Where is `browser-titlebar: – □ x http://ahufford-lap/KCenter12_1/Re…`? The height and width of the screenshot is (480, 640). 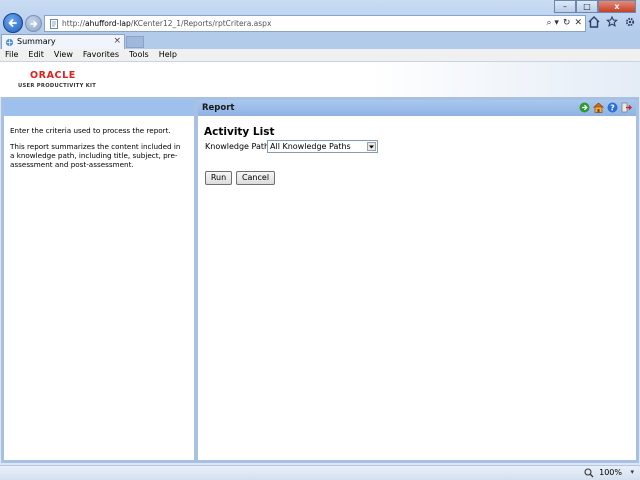 browser-titlebar: – □ x http://ahufford-lap/KCenter12_1/Re… is located at coordinates (320, 17).